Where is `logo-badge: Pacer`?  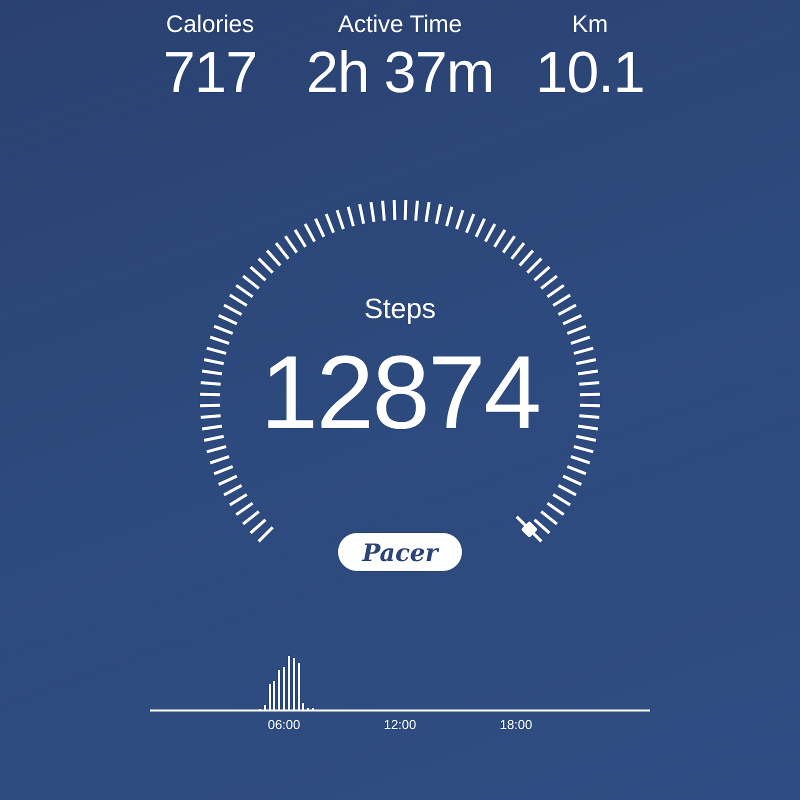 logo-badge: Pacer is located at coordinates (400, 552).